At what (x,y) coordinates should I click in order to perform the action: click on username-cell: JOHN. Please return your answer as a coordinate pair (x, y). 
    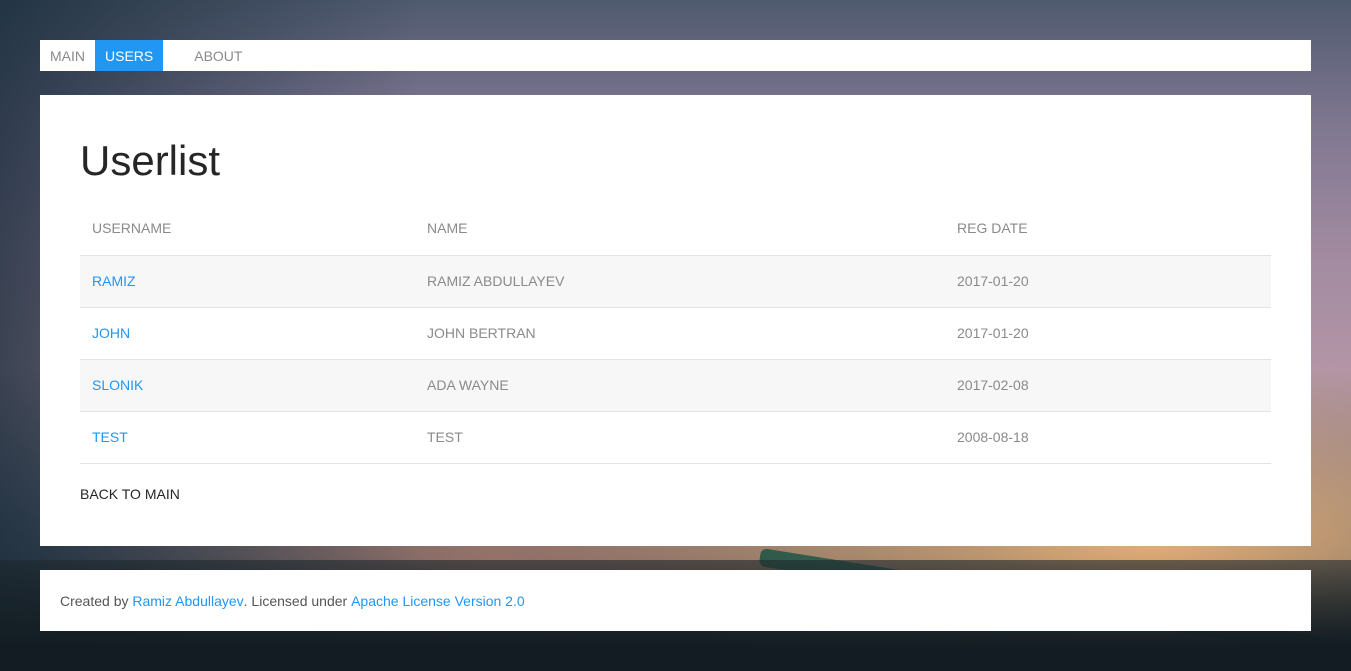
    Looking at the image, I should click on (247, 333).